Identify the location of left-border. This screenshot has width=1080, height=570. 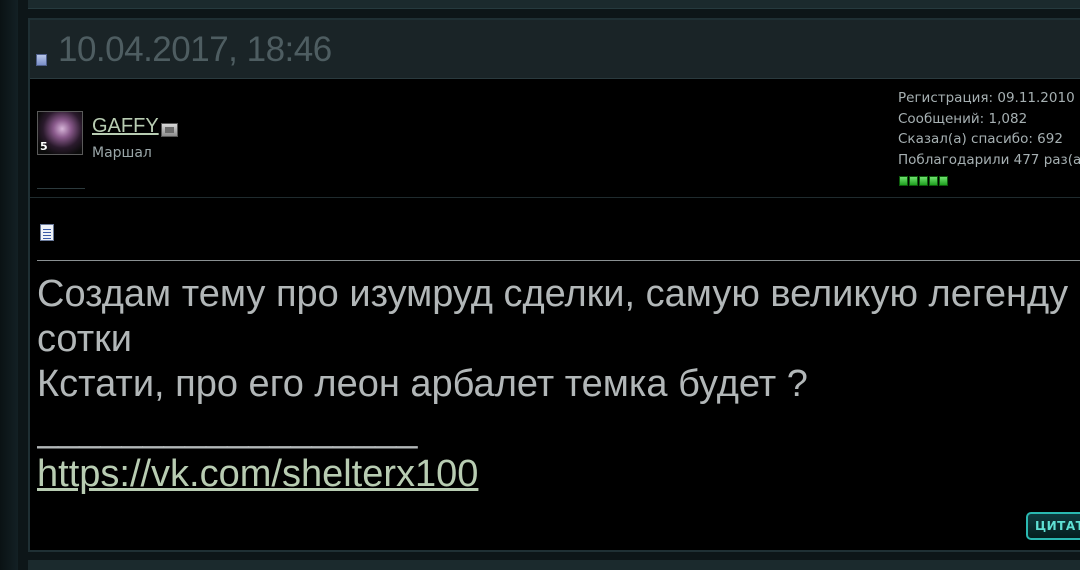
(9, 285).